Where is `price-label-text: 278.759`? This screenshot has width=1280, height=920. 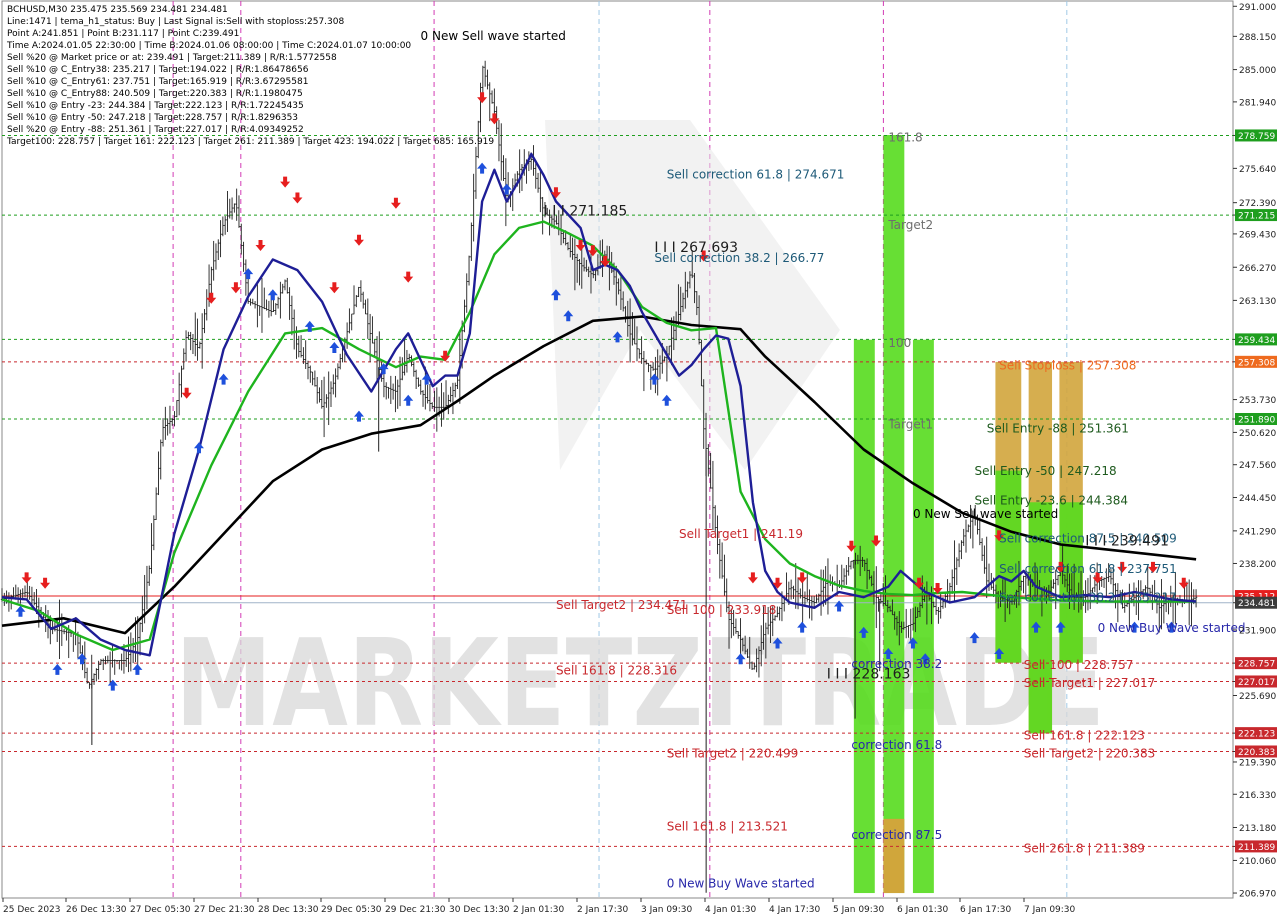 price-label-text: 278.759 is located at coordinates (1256, 137).